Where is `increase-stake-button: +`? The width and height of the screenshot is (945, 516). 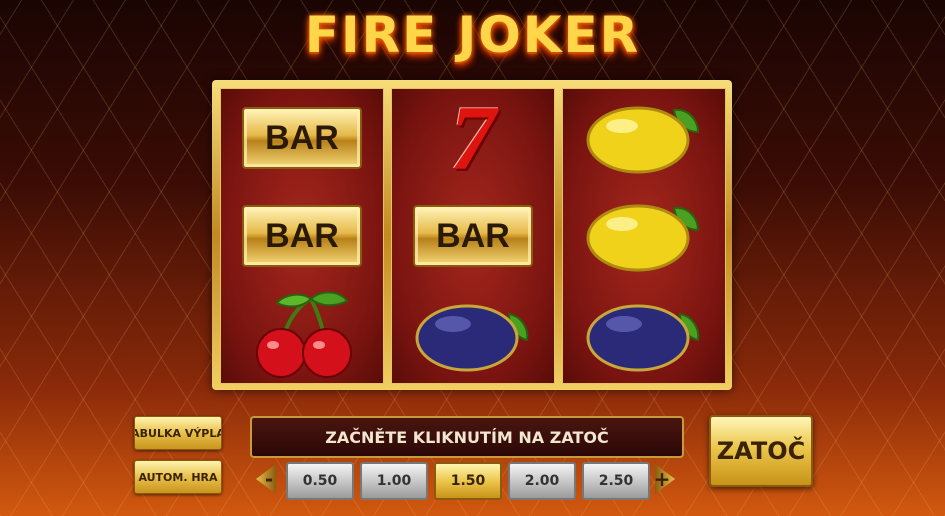
increase-stake-button: + is located at coordinates (665, 479).